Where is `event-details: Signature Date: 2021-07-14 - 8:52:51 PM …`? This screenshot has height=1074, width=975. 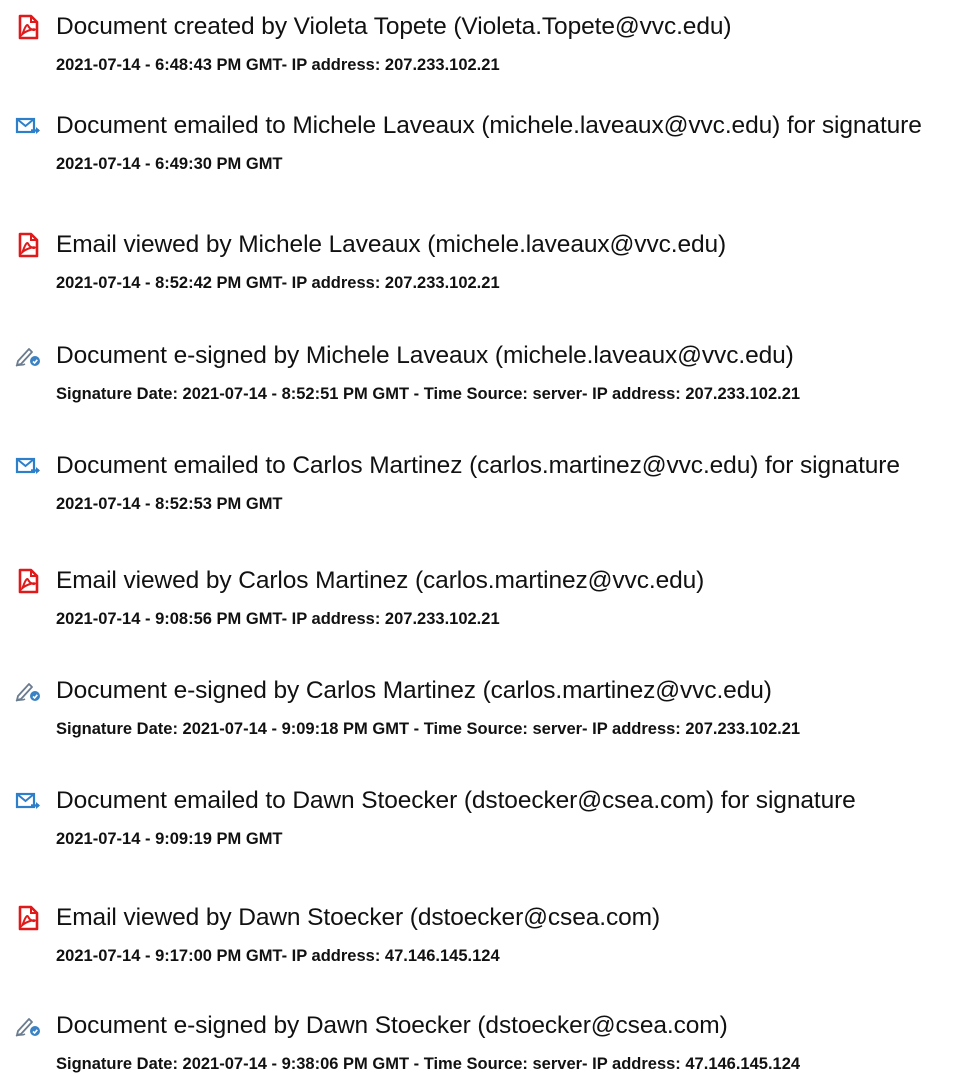 event-details: Signature Date: 2021-07-14 - 8:52:51 PM … is located at coordinates (428, 394).